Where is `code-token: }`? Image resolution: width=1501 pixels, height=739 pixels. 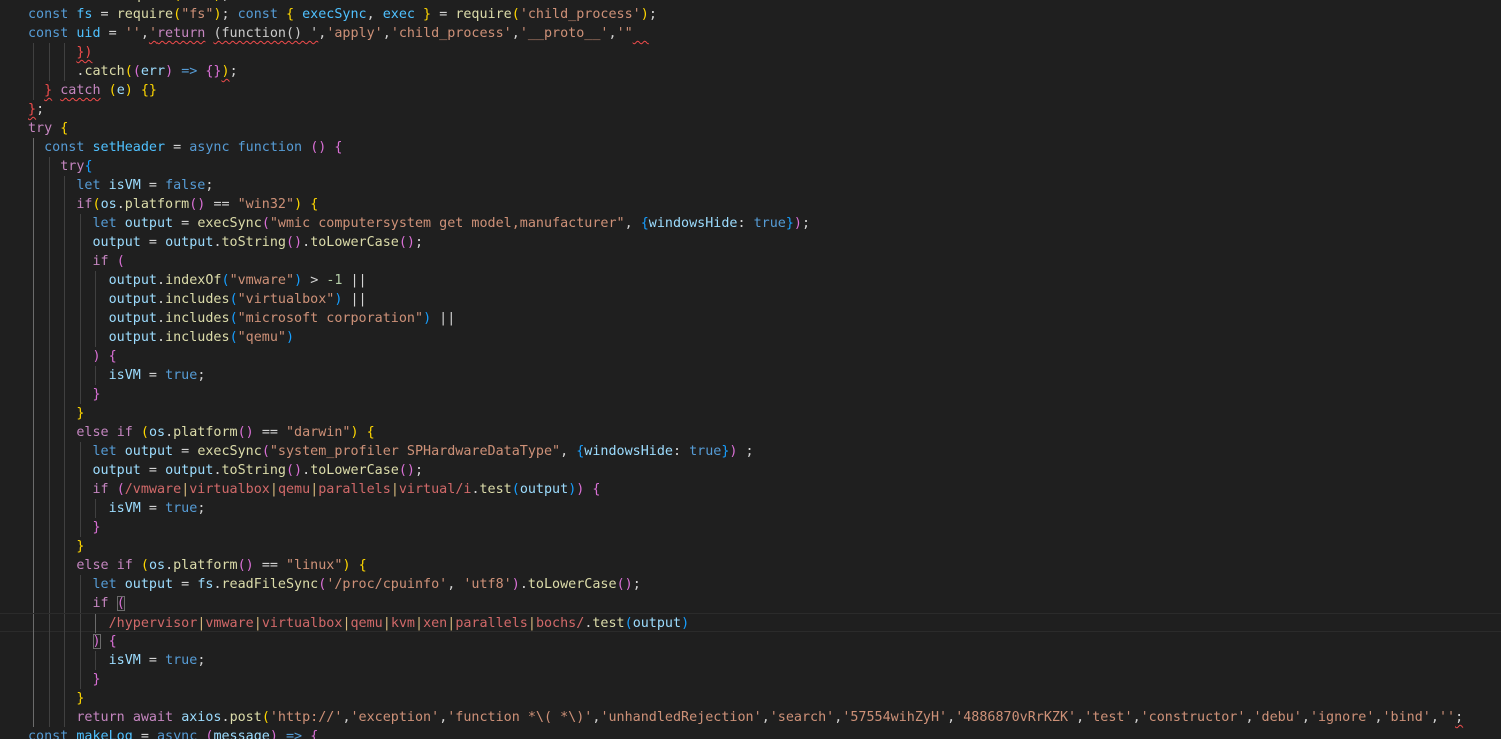
code-token: } is located at coordinates (789, 223).